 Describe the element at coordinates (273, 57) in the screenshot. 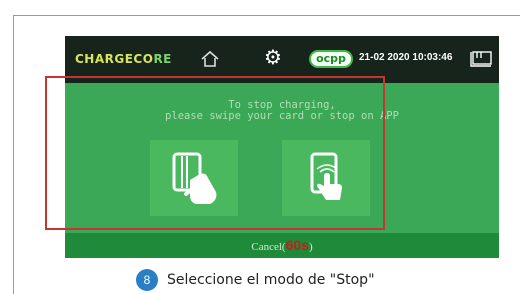

I see `gear-icon: ⚙` at that location.